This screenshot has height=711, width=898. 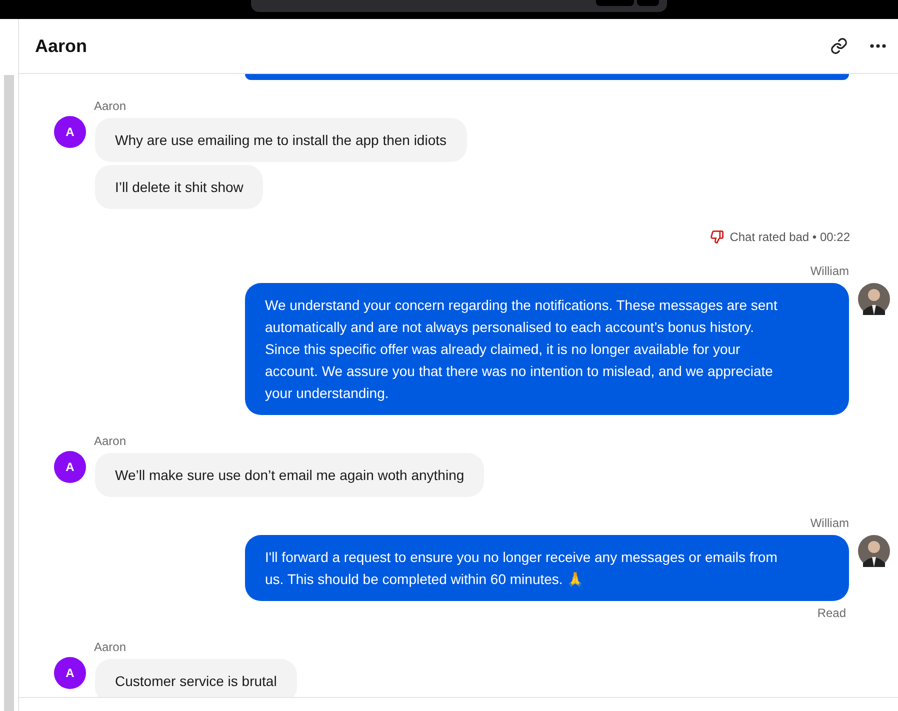 What do you see at coordinates (547, 349) in the screenshot?
I see `message-bubble: We understand your concern regarding the notifications. These messages are sent automatically and are not always personalised to each account’s bonus history. Since this specific offer was already claimed, it is no longer available for your account. We assure you that there was no intention to mislead, and we appreciate your understanding.` at bounding box center [547, 349].